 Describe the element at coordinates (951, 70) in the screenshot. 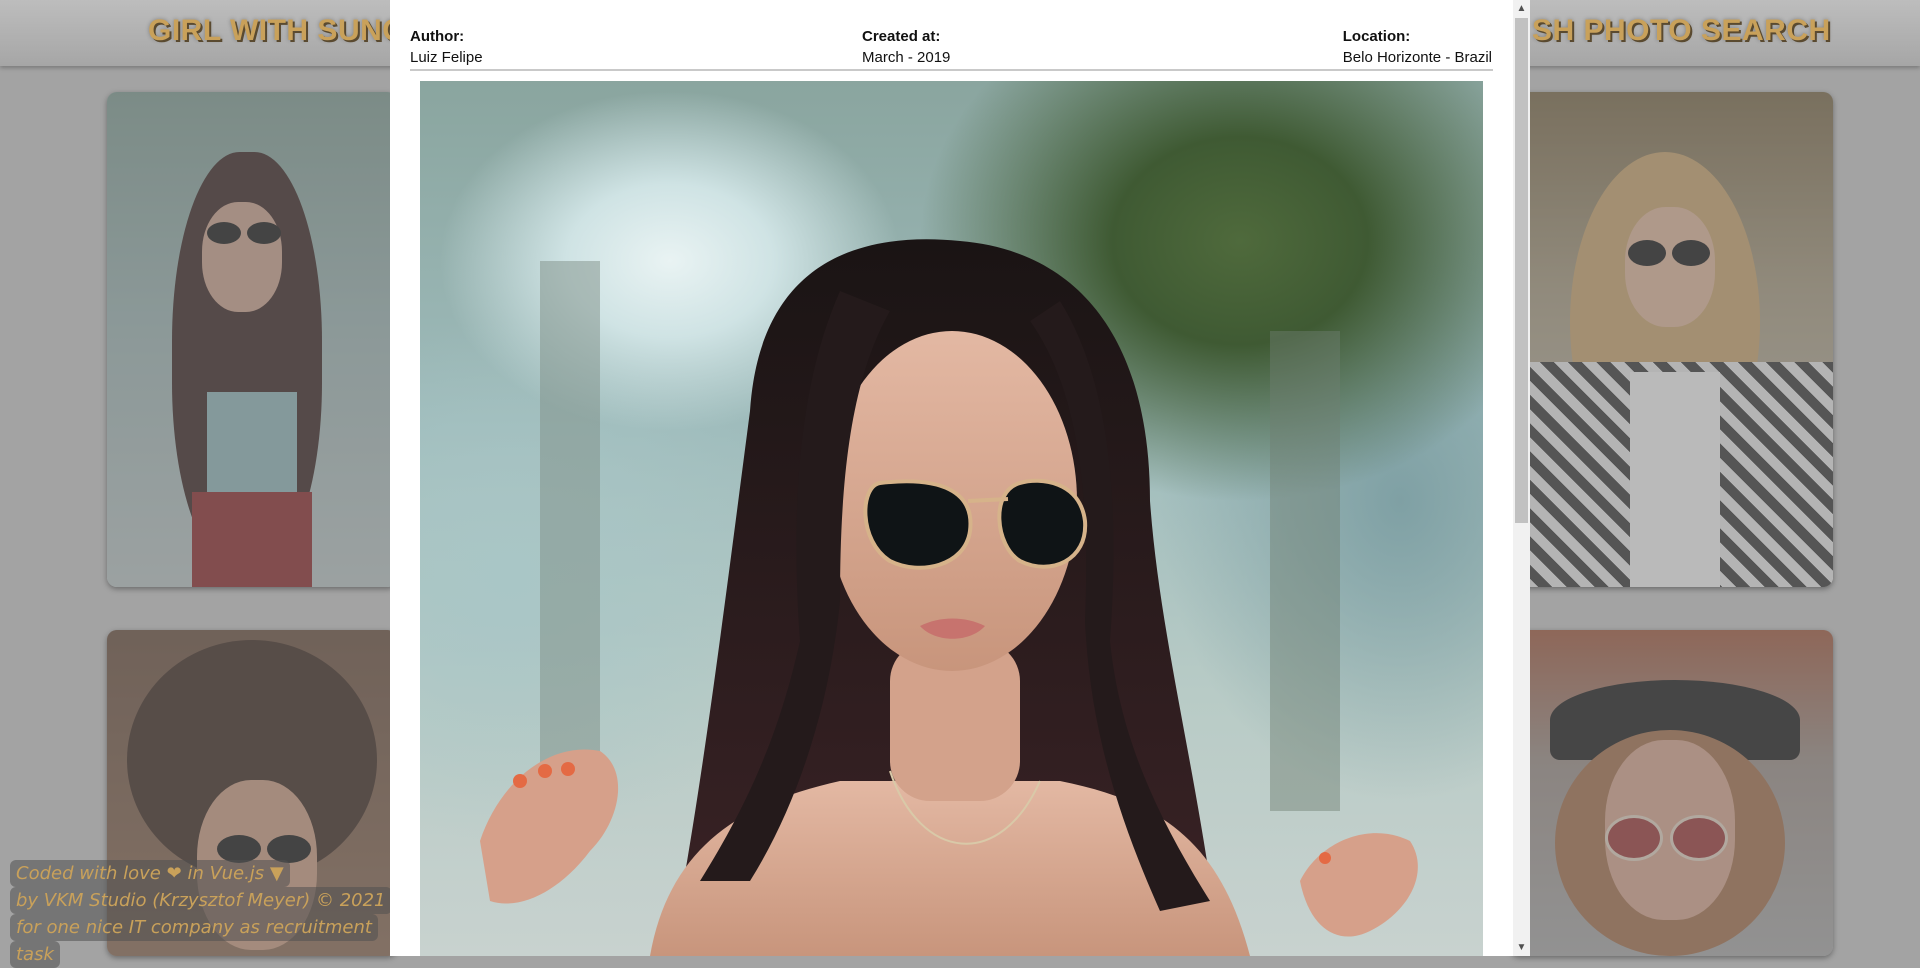

I see `meta-divider` at that location.